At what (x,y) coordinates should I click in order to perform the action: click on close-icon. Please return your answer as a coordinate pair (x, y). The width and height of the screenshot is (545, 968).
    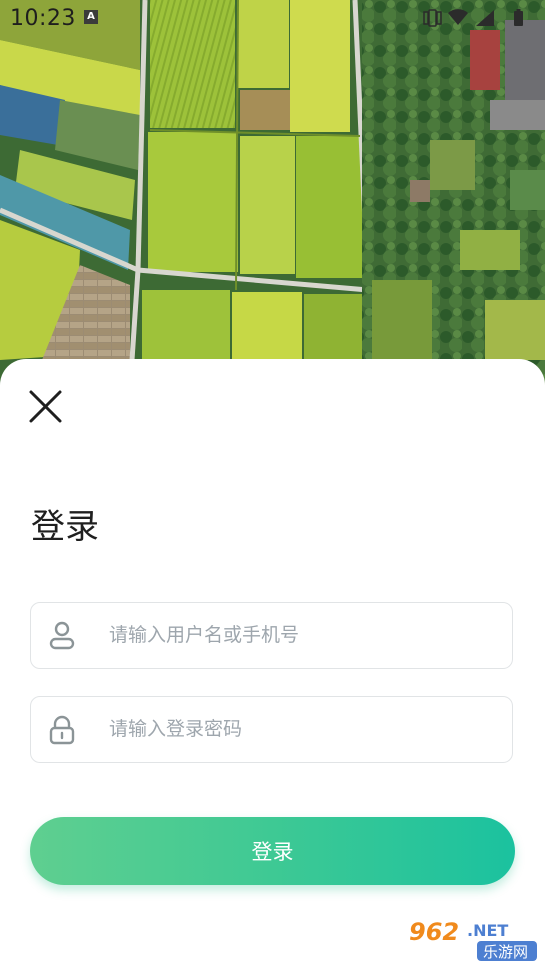
    Looking at the image, I should click on (45, 406).